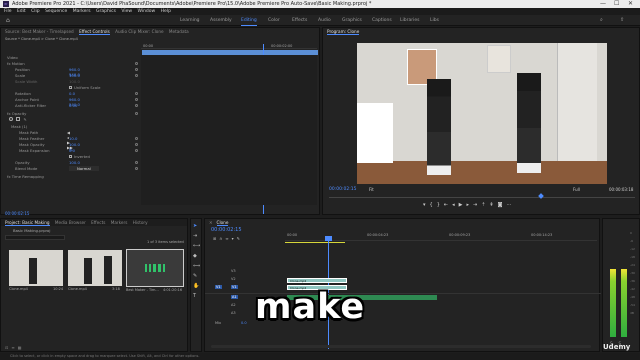 This screenshot has height=360, width=640. What do you see at coordinates (39, 31) in the screenshot?
I see `tab-source: Source: Best Maker - Timelapsed` at bounding box center [39, 31].